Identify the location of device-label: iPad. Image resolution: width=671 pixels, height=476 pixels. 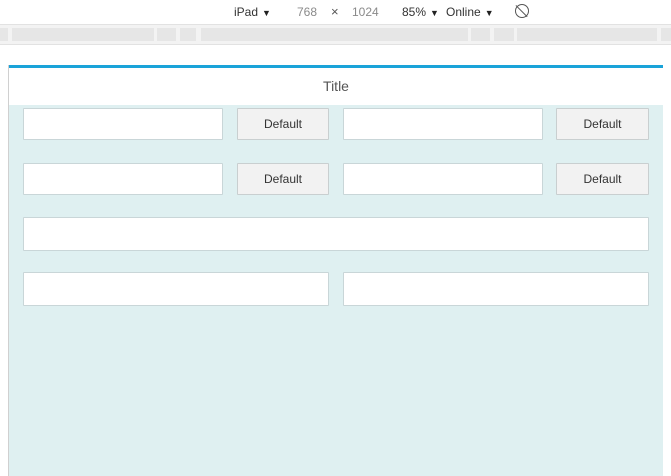
(246, 12).